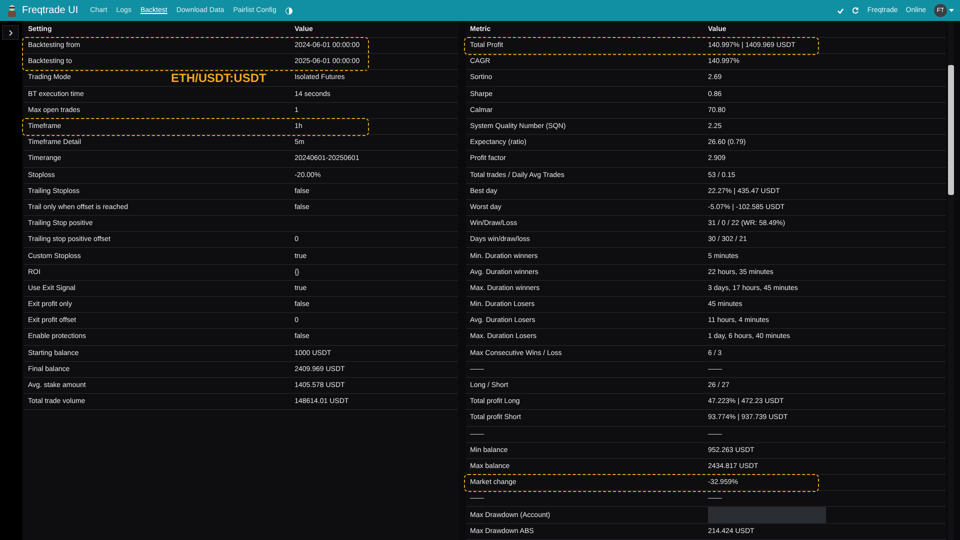 This screenshot has height=540, width=960. Describe the element at coordinates (218, 78) in the screenshot. I see `pair-annotation: ETH/USDT:USDT` at that location.